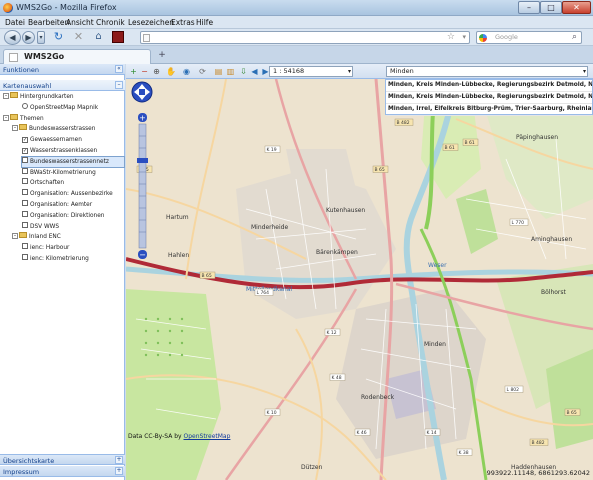 The height and width of the screenshot is (480, 593). What do you see at coordinates (119, 460) in the screenshot?
I see `expand-overview-icon: +` at bounding box center [119, 460].